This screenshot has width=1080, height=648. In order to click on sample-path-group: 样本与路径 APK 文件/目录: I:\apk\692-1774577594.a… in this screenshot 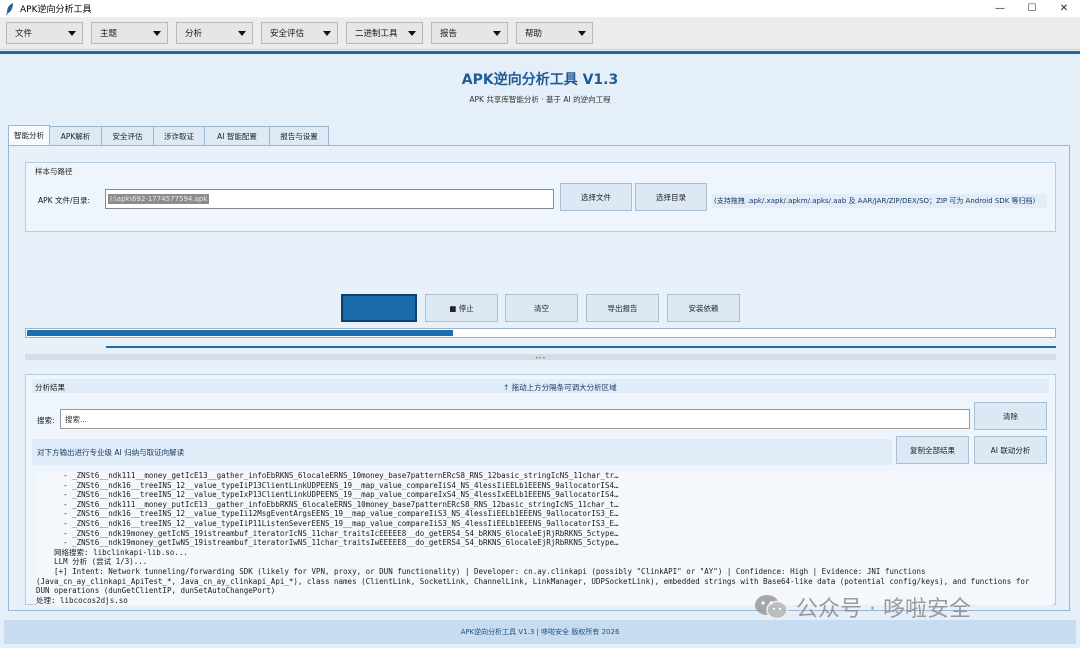, I will do `click(540, 197)`.